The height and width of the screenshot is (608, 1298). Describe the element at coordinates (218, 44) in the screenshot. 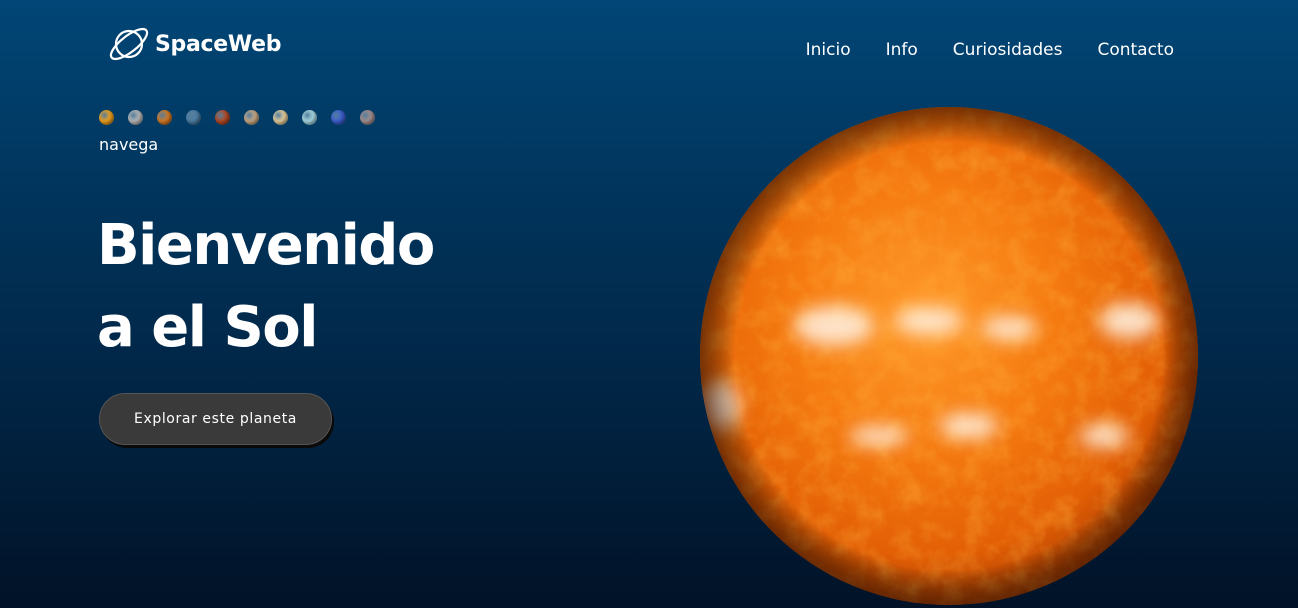

I see `logo-text: SpaceWeb` at that location.